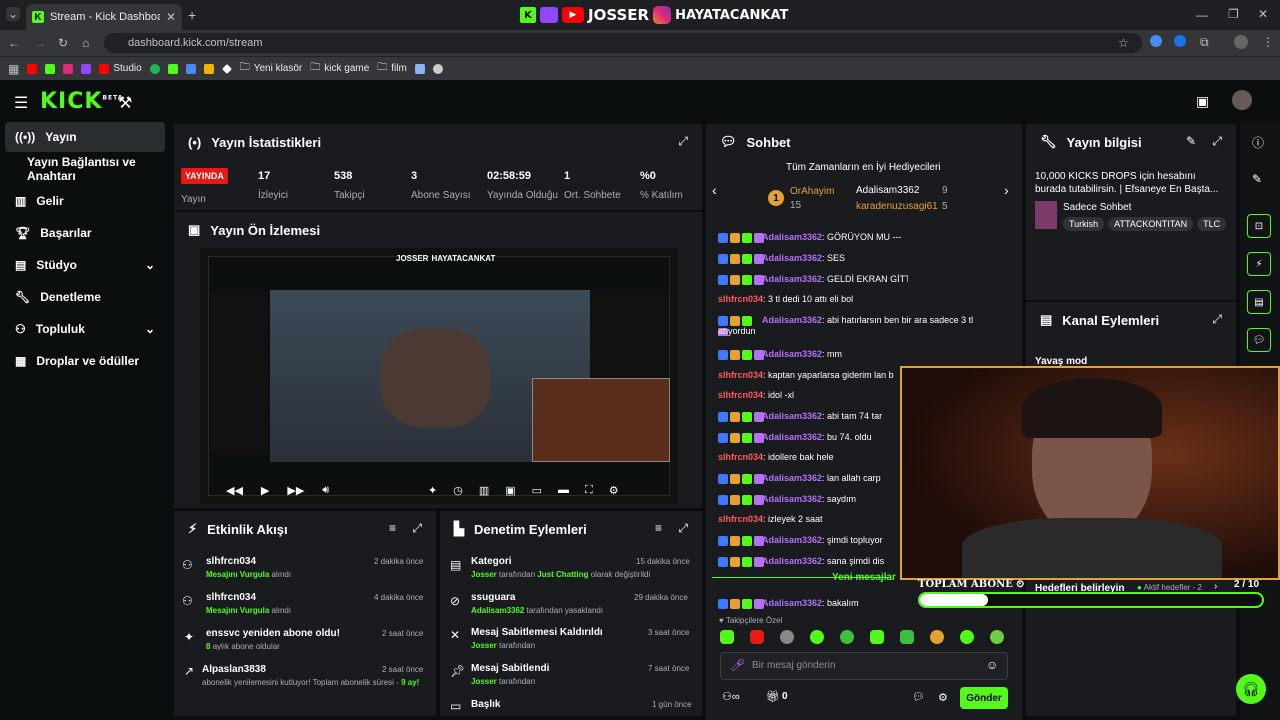 This screenshot has height=720, width=1280. What do you see at coordinates (85, 329) in the screenshot?
I see `sidebar-item-topluluk: ⚇ Topluluk ⌄` at bounding box center [85, 329].